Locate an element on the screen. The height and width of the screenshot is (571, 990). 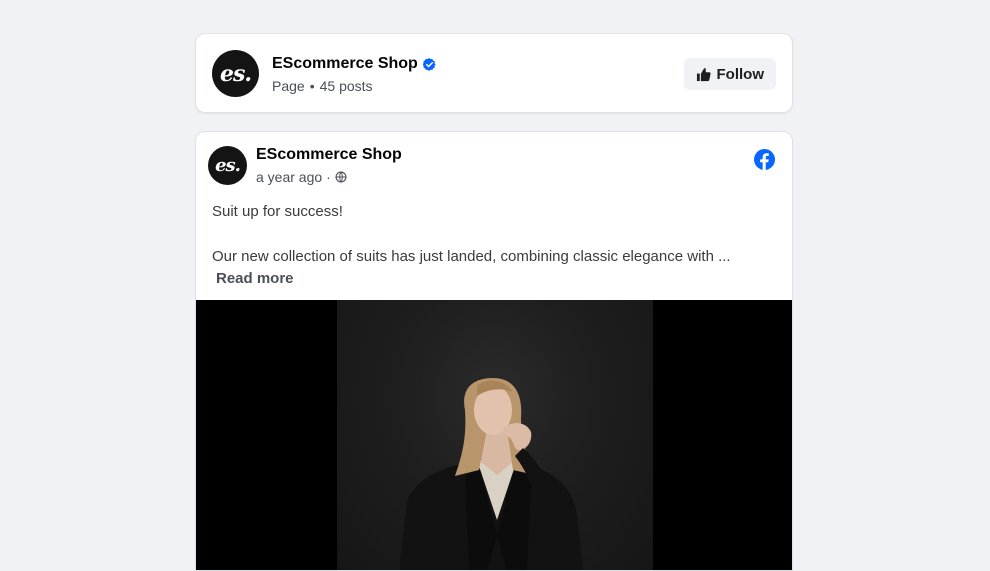
post-timestamp: a year ago is located at coordinates (289, 177).